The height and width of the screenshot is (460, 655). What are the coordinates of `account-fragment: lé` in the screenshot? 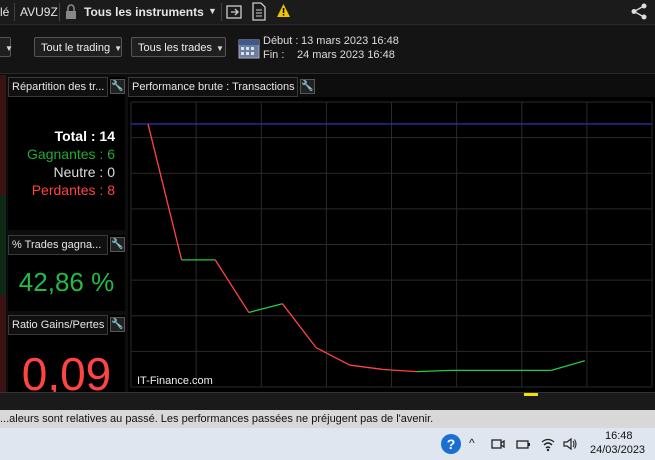 It's located at (5, 12).